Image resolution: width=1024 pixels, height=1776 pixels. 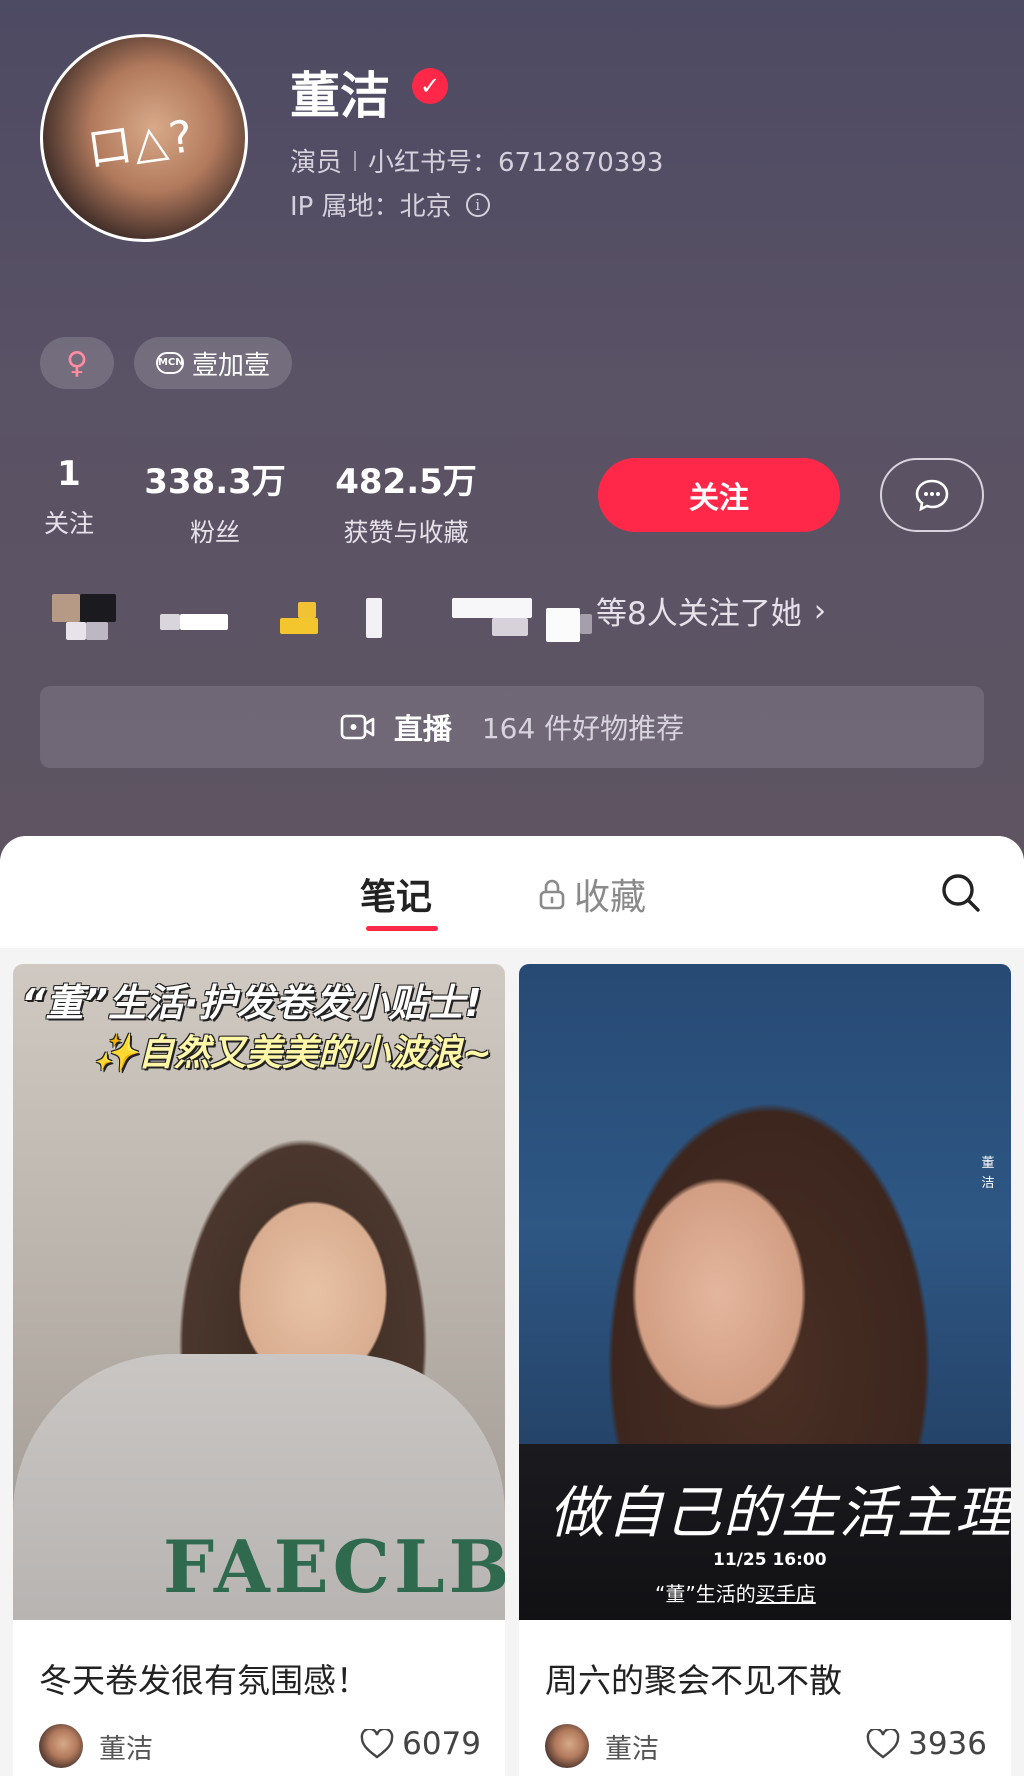 I want to click on stat-fans: 338.3万 粉丝, so click(x=215, y=501).